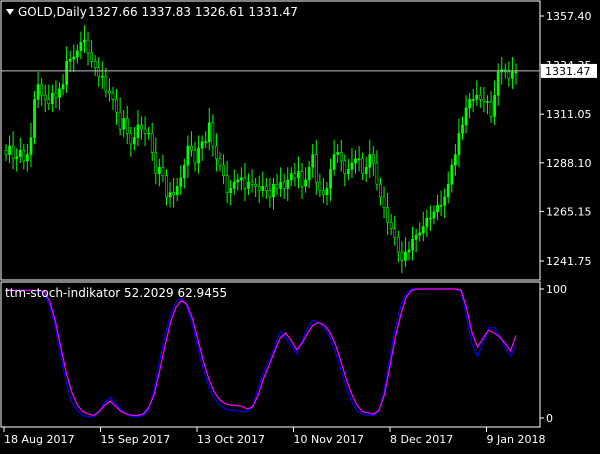 This screenshot has height=454, width=600. Describe the element at coordinates (329, 439) in the screenshot. I see `time-tick-label: 10 Nov 2017` at that location.